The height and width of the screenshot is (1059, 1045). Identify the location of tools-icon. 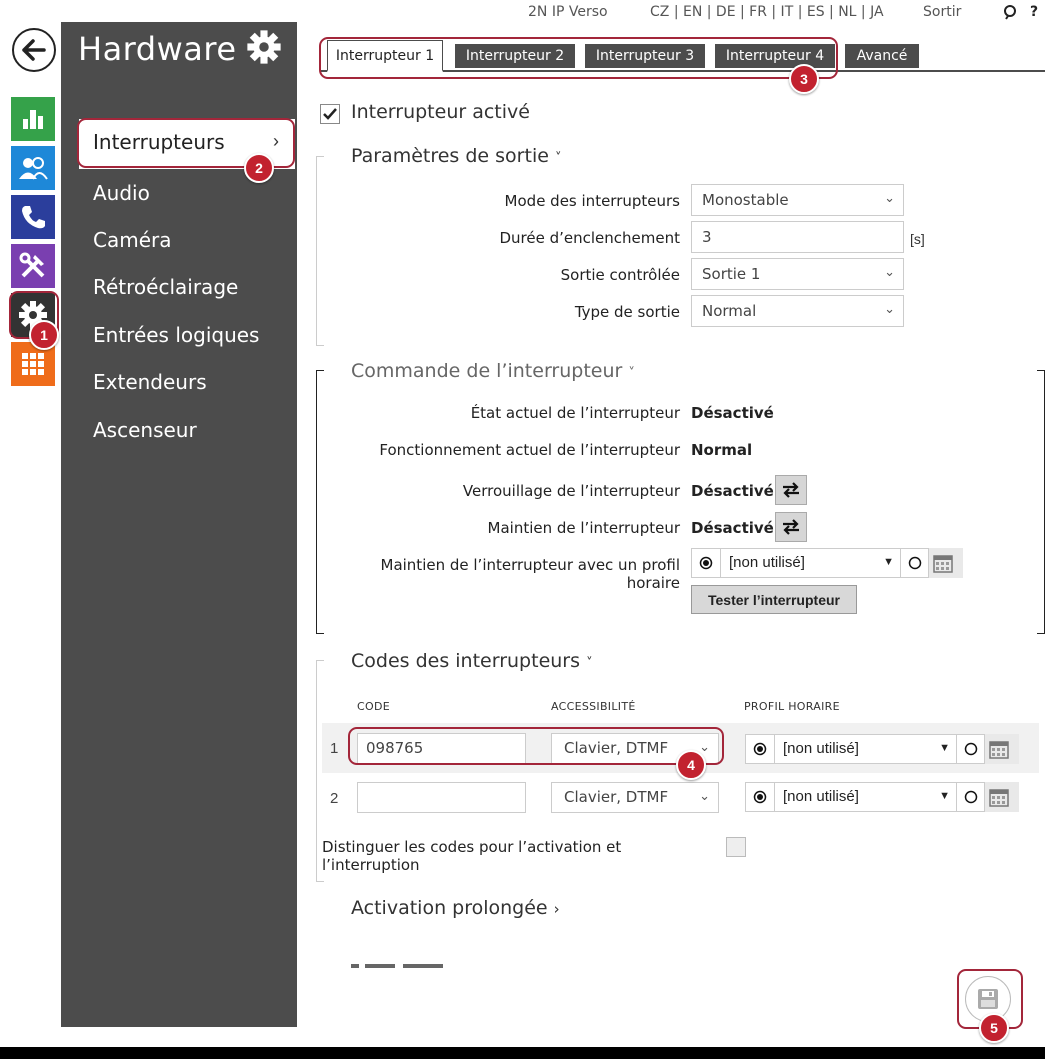
(32, 265).